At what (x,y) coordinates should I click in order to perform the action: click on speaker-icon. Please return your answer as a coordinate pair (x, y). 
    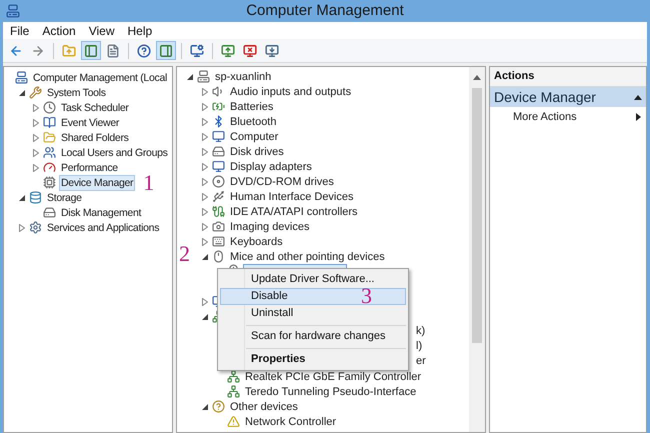
    Looking at the image, I should click on (218, 91).